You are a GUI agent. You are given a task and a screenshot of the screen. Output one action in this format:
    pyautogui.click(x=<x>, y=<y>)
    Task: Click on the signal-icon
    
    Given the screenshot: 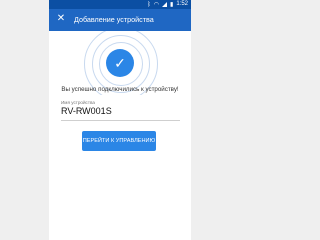 What is the action you would take?
    pyautogui.click(x=164, y=4)
    